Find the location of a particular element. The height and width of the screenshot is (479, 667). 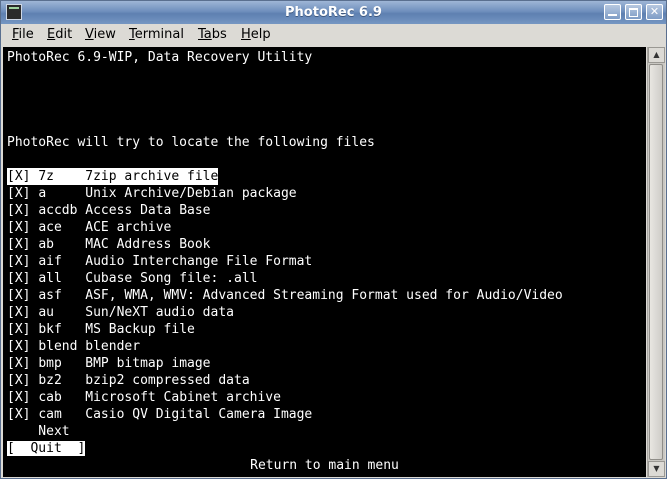

menu-help: Help is located at coordinates (256, 35).